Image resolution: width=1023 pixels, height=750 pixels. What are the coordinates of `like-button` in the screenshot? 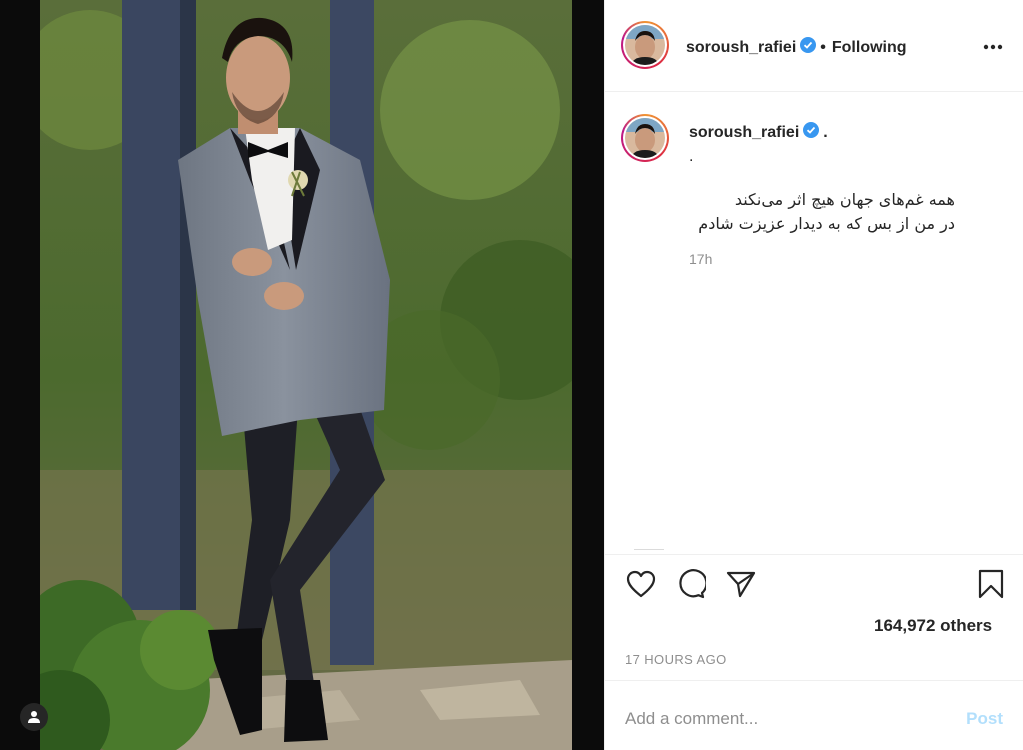 It's located at (641, 586).